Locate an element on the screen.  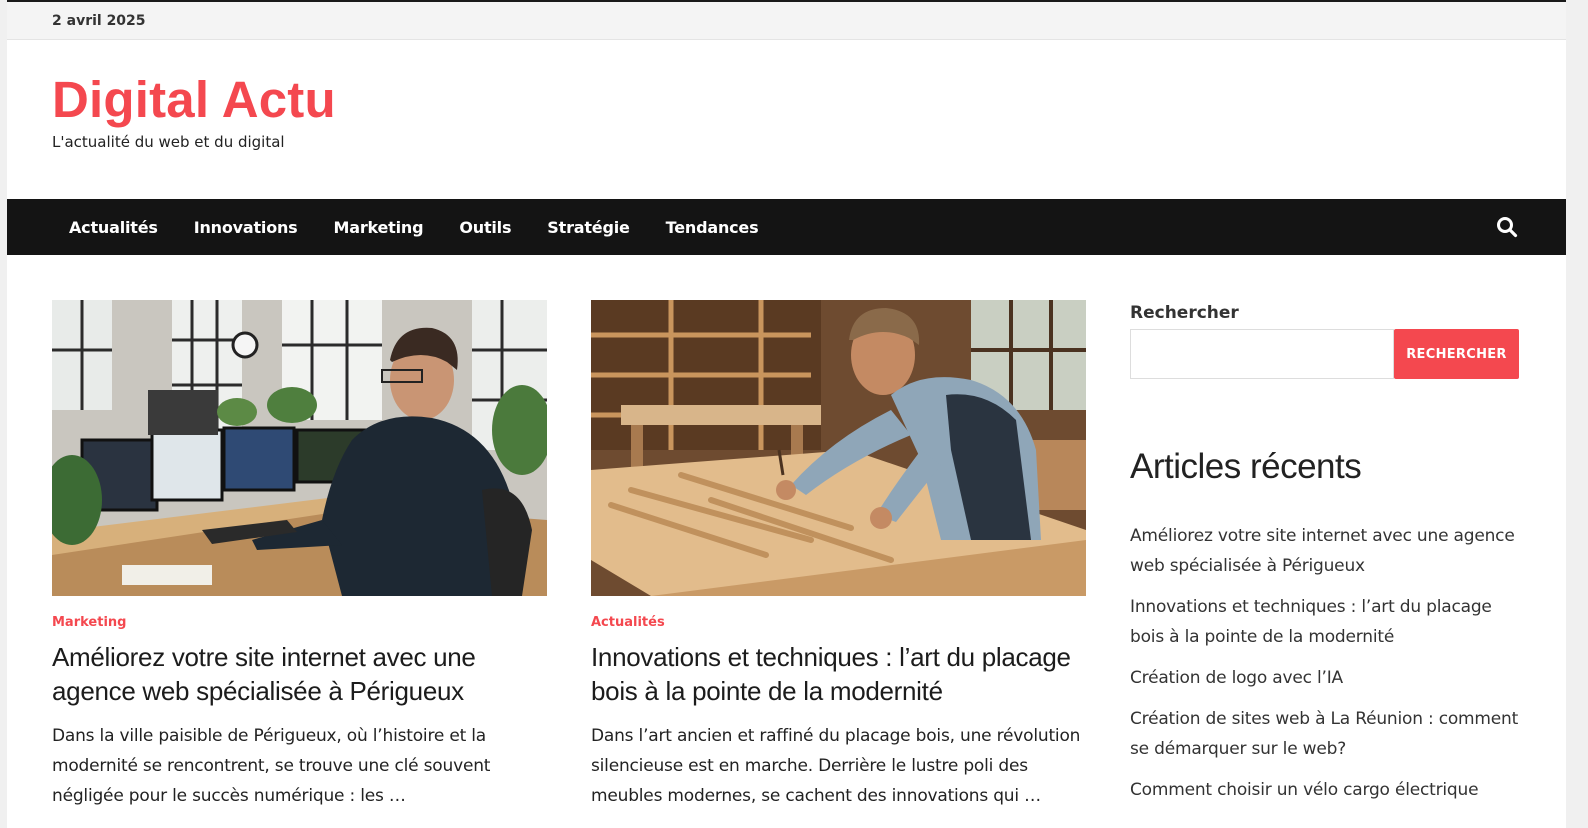
current-date: 2 avril 2025 is located at coordinates (99, 20).